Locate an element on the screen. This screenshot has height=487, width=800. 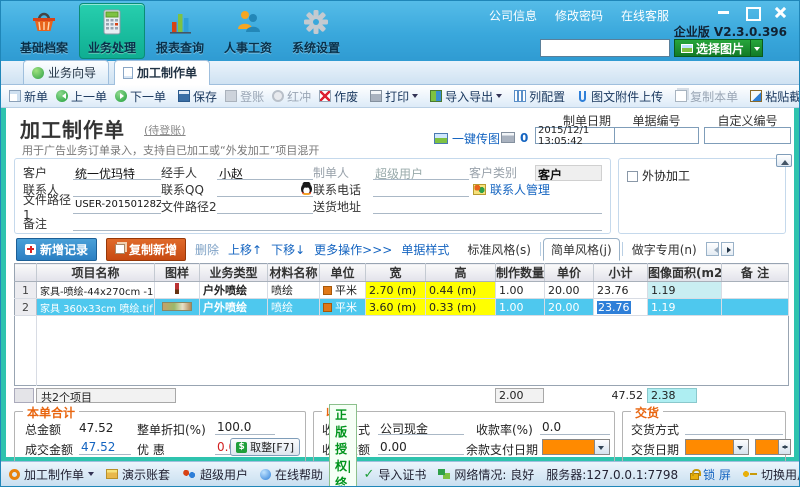
import-cert-link: ✓ 导入证书 is located at coordinates (394, 474).